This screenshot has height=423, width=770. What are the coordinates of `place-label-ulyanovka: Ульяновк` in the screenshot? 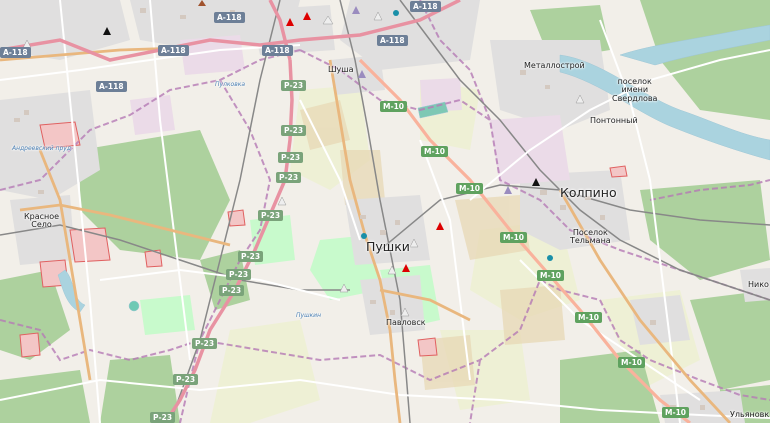 It's located at (750, 414).